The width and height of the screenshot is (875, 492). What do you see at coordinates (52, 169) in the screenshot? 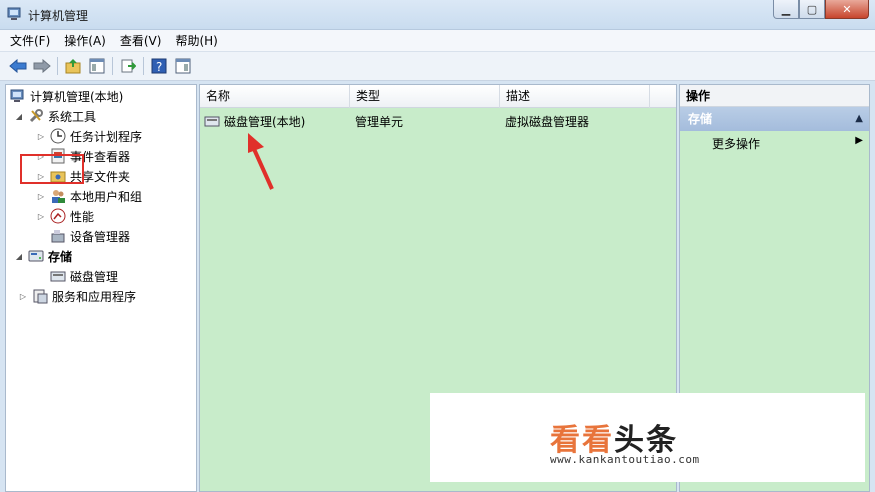
I see `highlight-box` at bounding box center [52, 169].